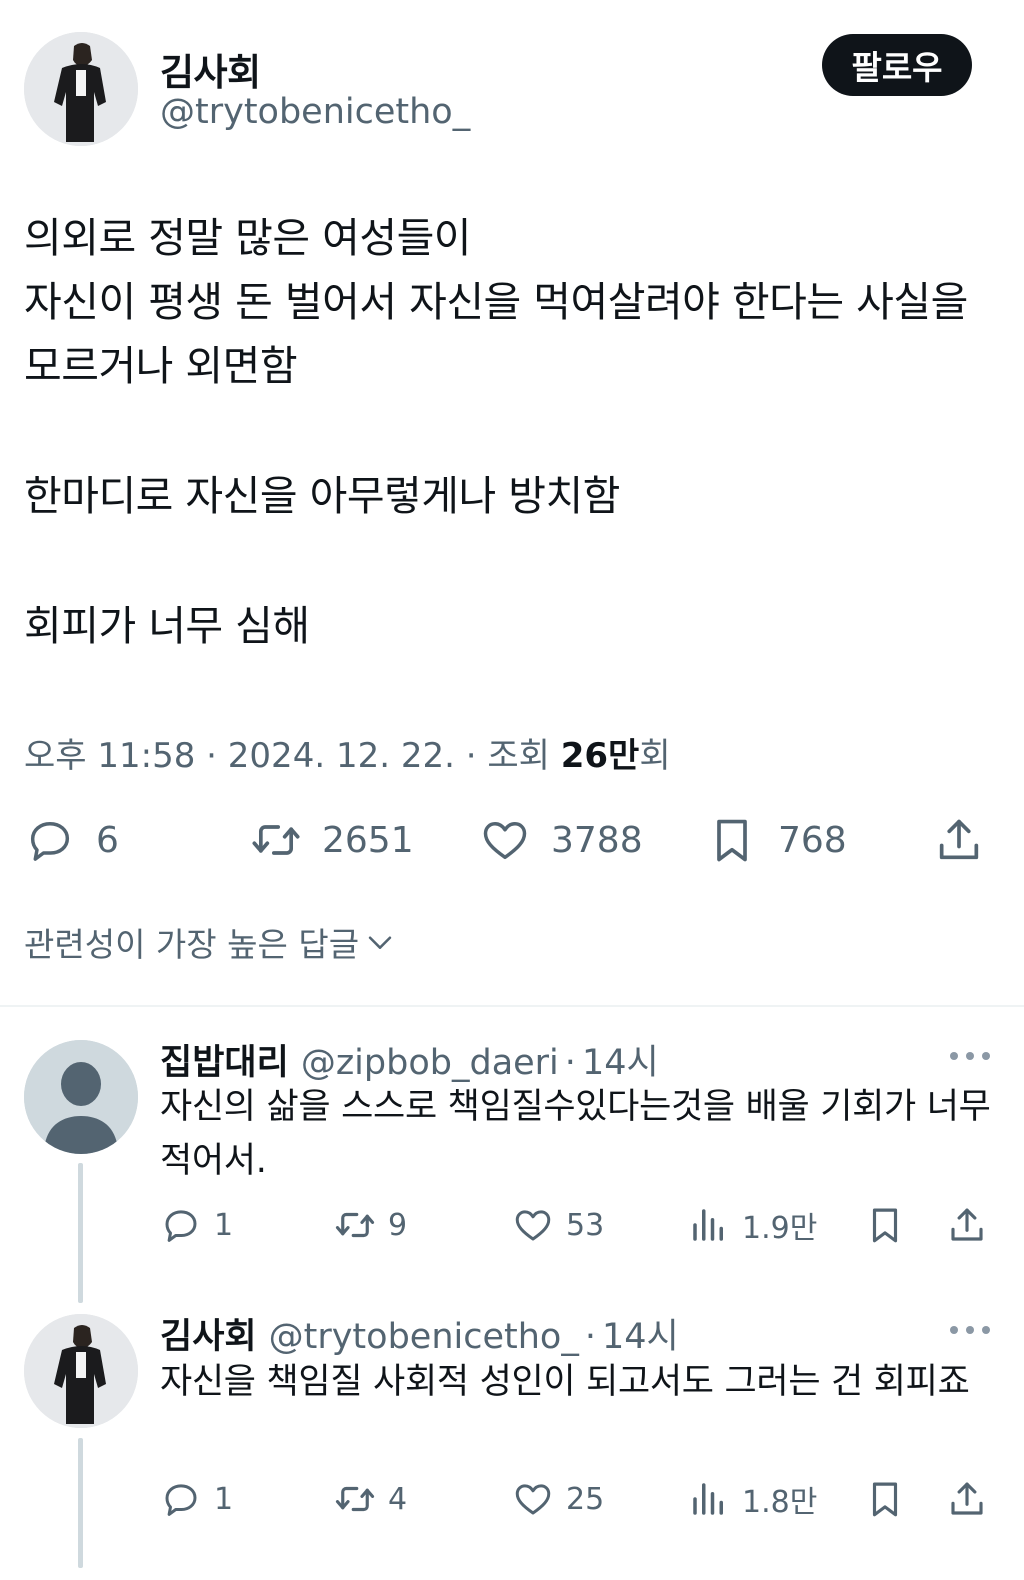 The image size is (1024, 1580). I want to click on reply-views-button: 1.8만, so click(752, 1499).